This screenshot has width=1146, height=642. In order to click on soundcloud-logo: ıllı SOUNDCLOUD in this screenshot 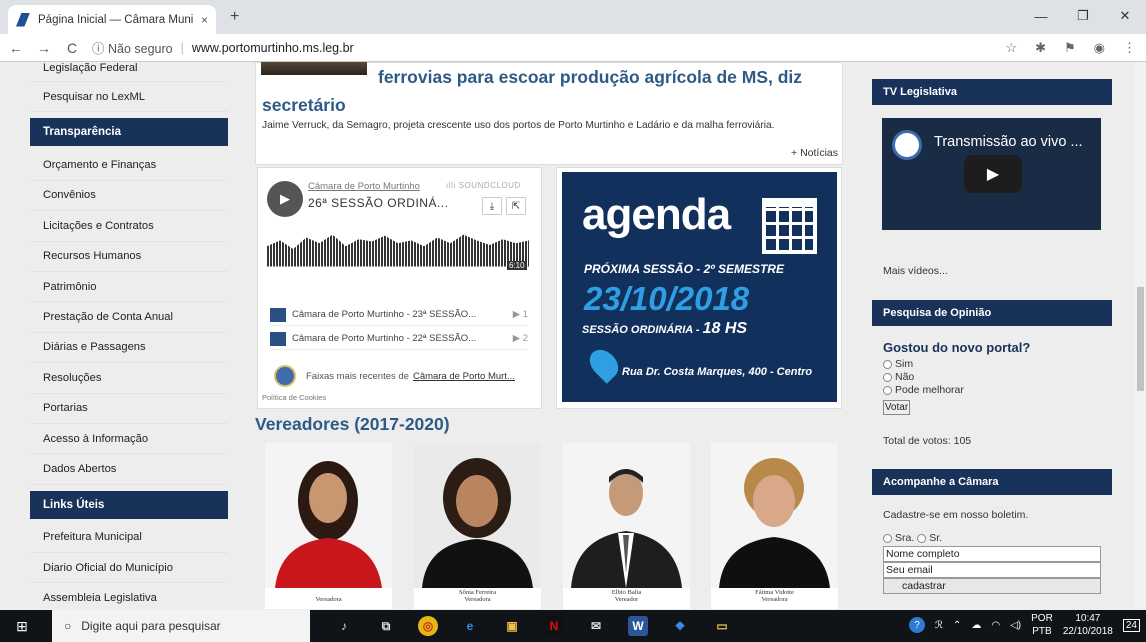, I will do `click(483, 185)`.